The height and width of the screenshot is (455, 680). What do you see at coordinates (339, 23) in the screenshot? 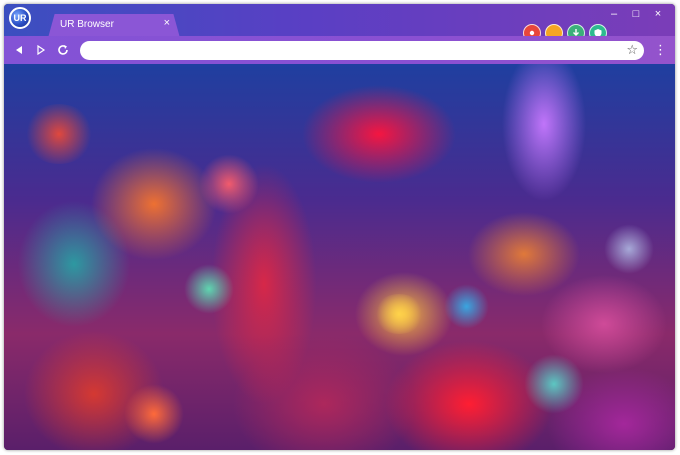
I see `titlebar: UR UR Browser × – □ ×` at bounding box center [339, 23].